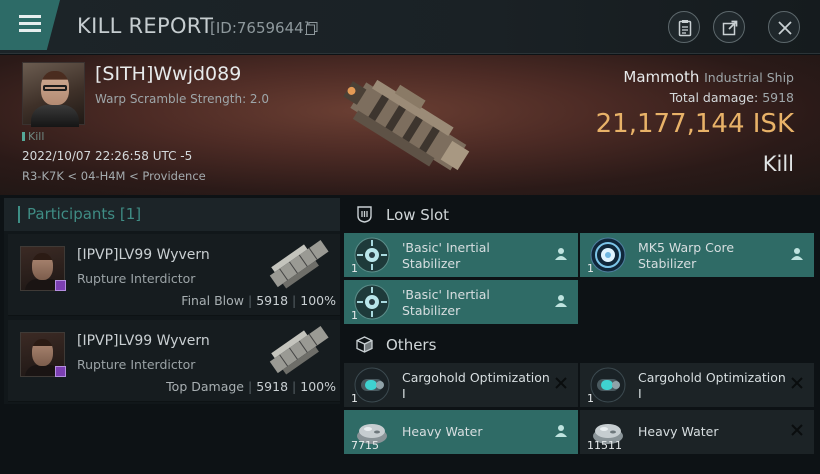 Image resolution: width=820 pixels, height=474 pixels. I want to click on window-title: KILL REPORT, so click(145, 26).